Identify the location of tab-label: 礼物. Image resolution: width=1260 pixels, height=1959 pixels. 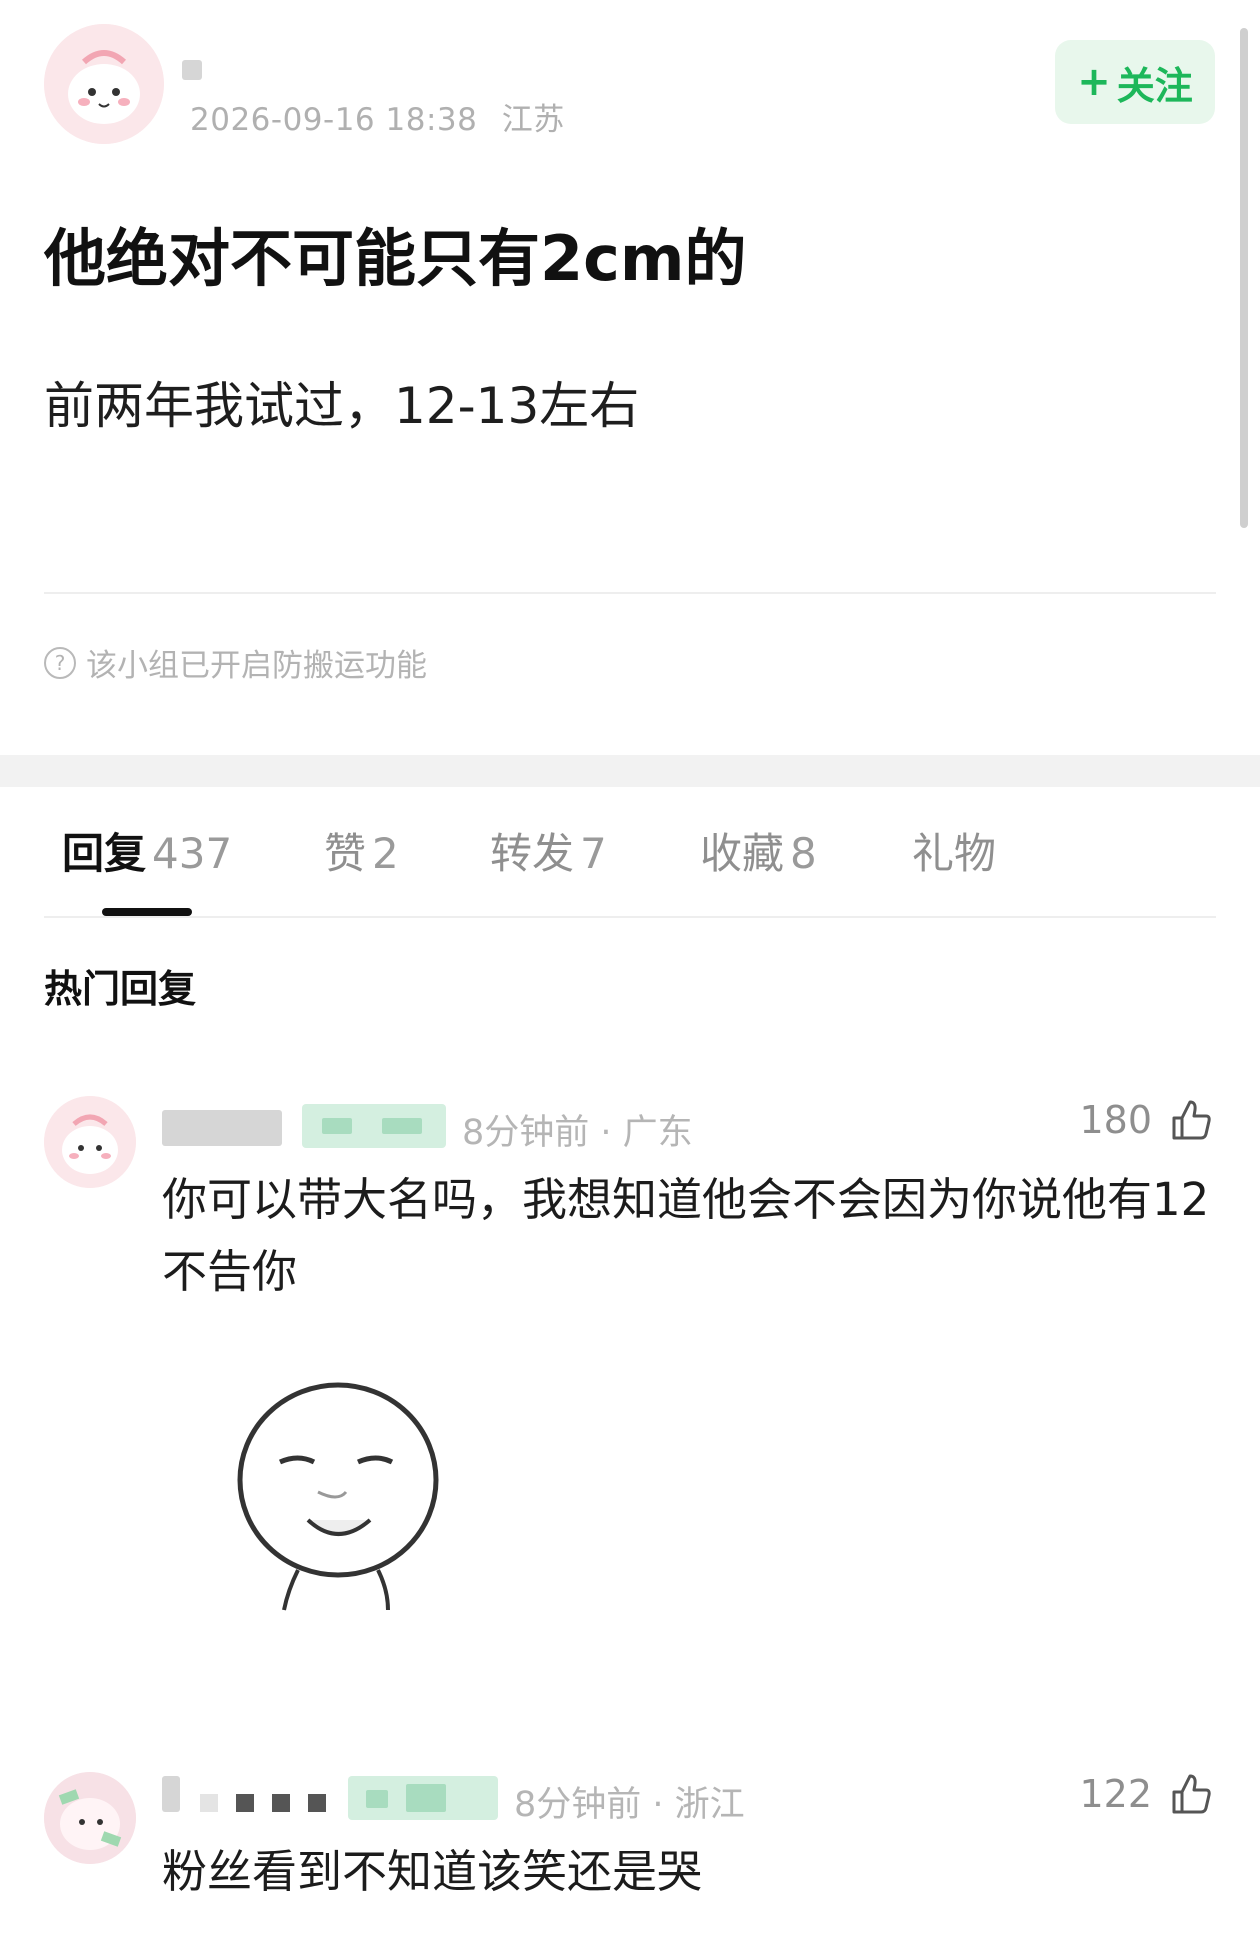
(954, 853).